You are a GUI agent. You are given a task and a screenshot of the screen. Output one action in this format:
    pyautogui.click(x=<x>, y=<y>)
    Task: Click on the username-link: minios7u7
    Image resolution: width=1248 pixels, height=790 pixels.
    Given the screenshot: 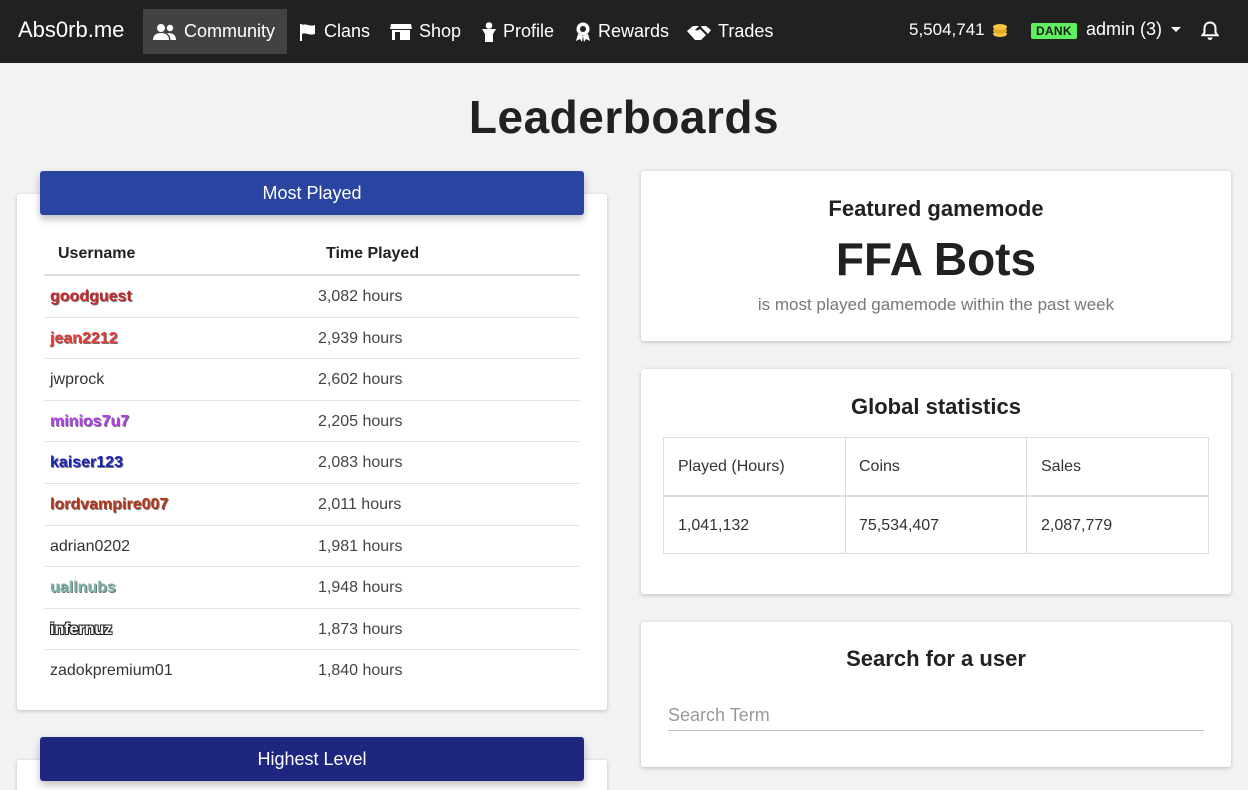 What is the action you would take?
    pyautogui.click(x=89, y=422)
    